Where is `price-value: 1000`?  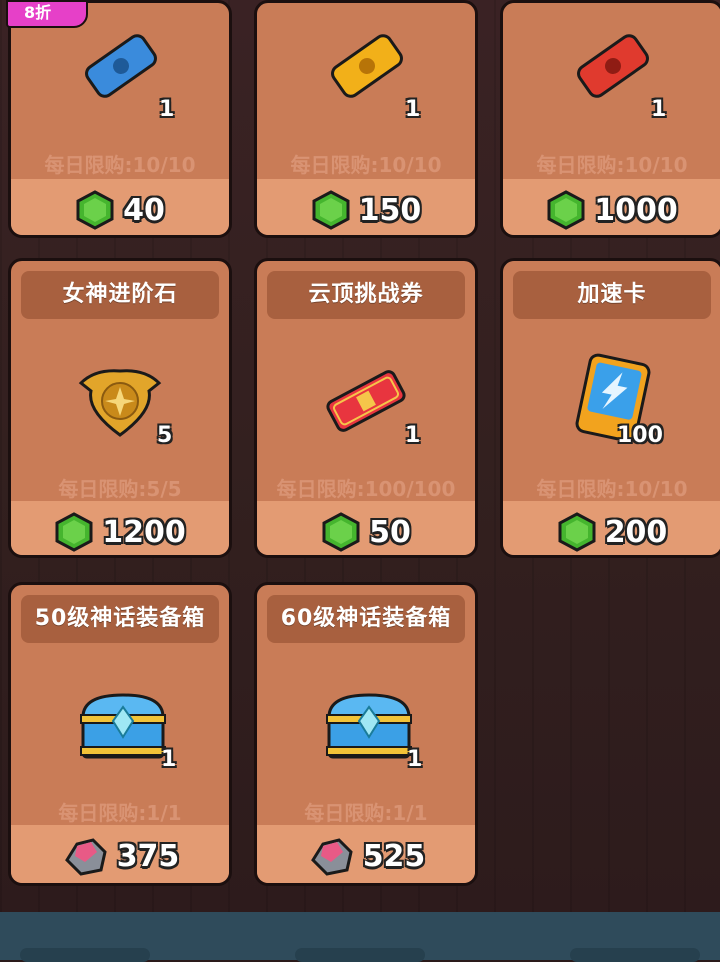 price-value: 1000 is located at coordinates (636, 210).